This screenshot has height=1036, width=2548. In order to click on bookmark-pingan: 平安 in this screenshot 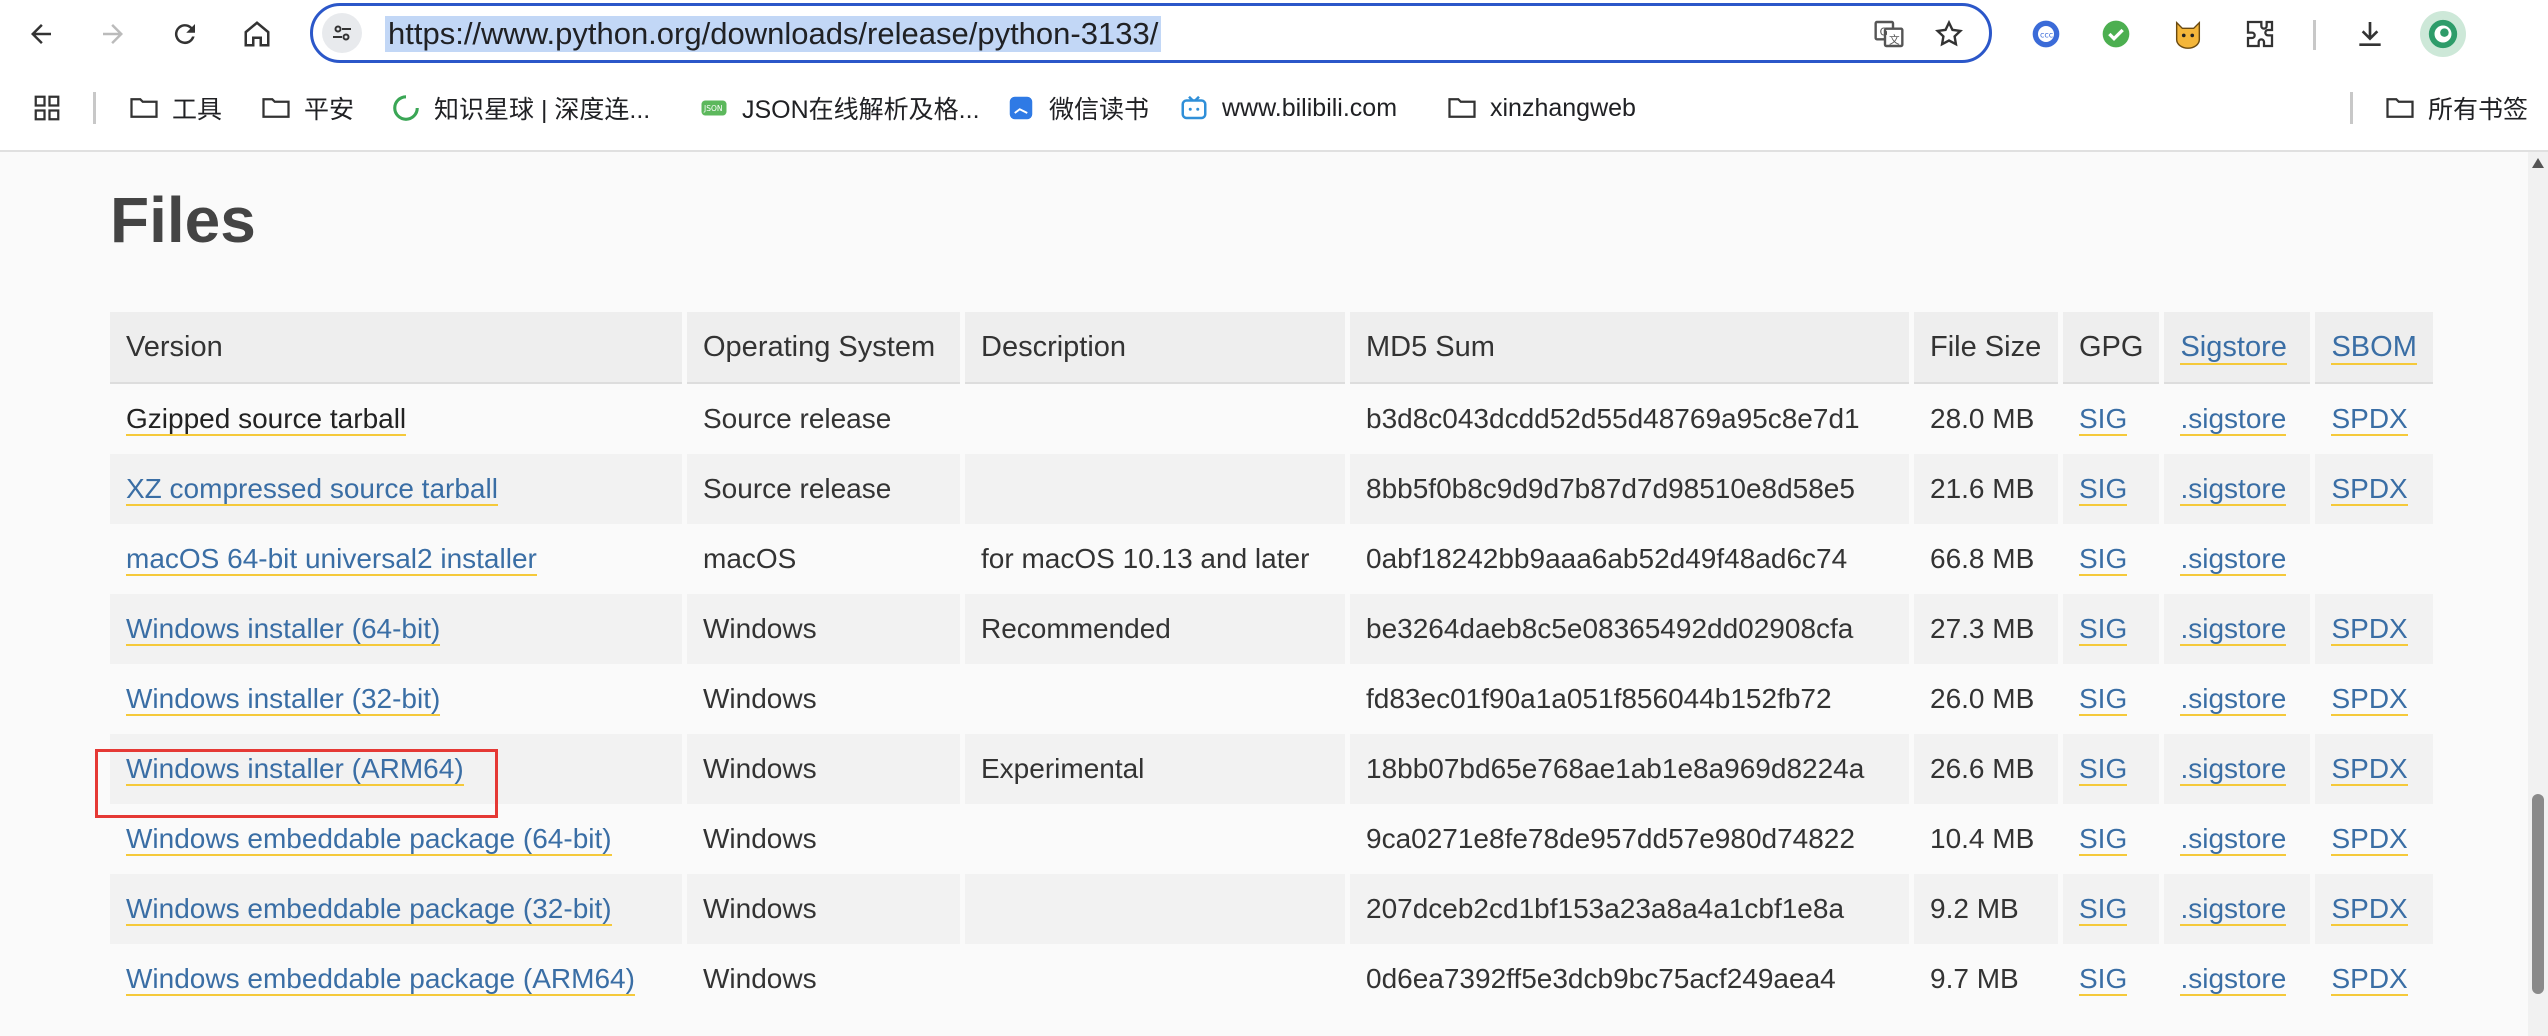, I will do `click(307, 108)`.